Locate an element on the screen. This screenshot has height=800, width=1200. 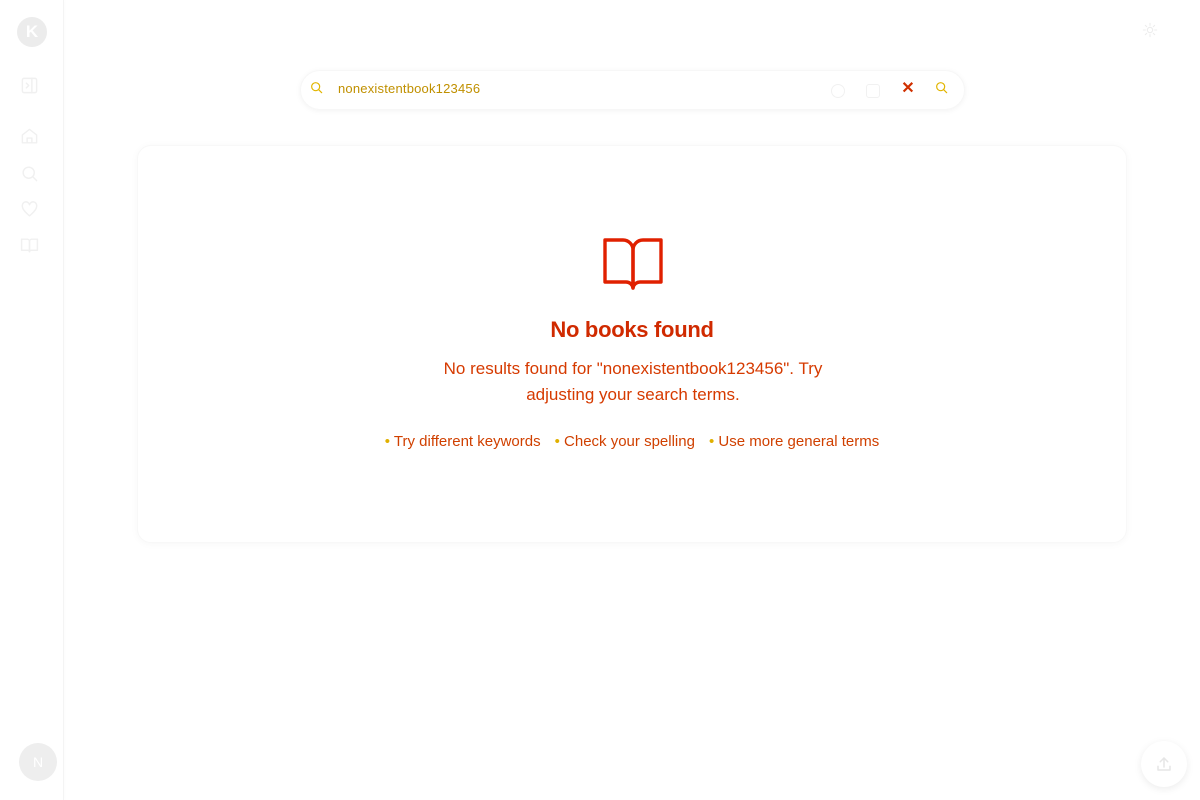
logo-letter: K is located at coordinates (32, 31).